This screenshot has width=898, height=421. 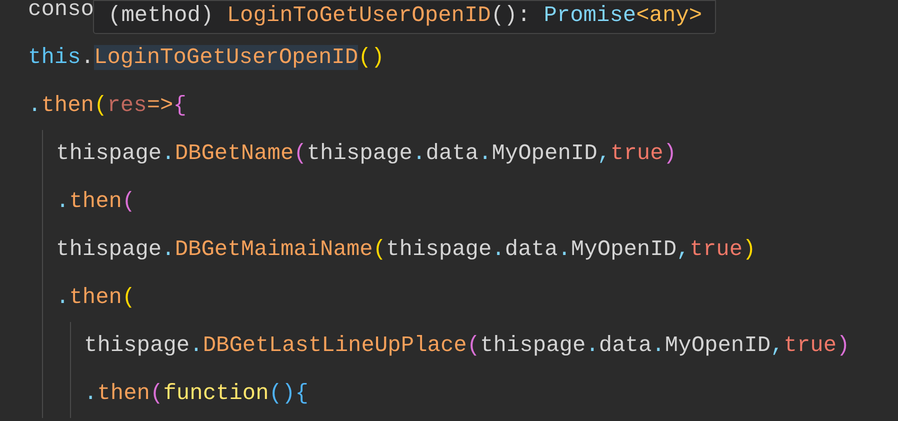 I want to click on code-line: thispage.DBGetName(thispage.data.MyOpenID,true), so click(x=366, y=154).